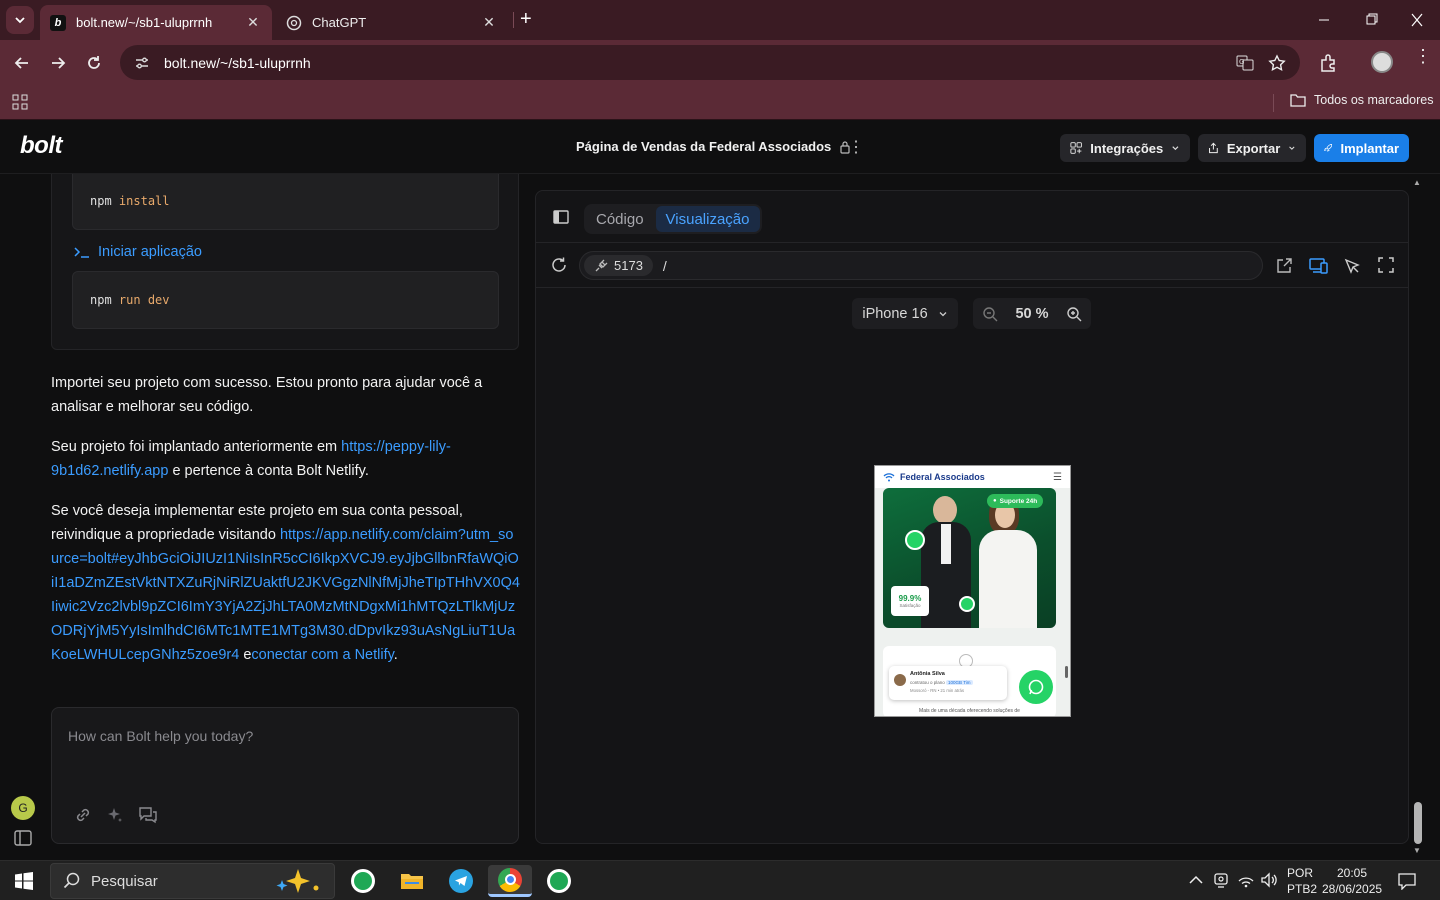 The image size is (1440, 900). I want to click on tab-code: Código, so click(620, 219).